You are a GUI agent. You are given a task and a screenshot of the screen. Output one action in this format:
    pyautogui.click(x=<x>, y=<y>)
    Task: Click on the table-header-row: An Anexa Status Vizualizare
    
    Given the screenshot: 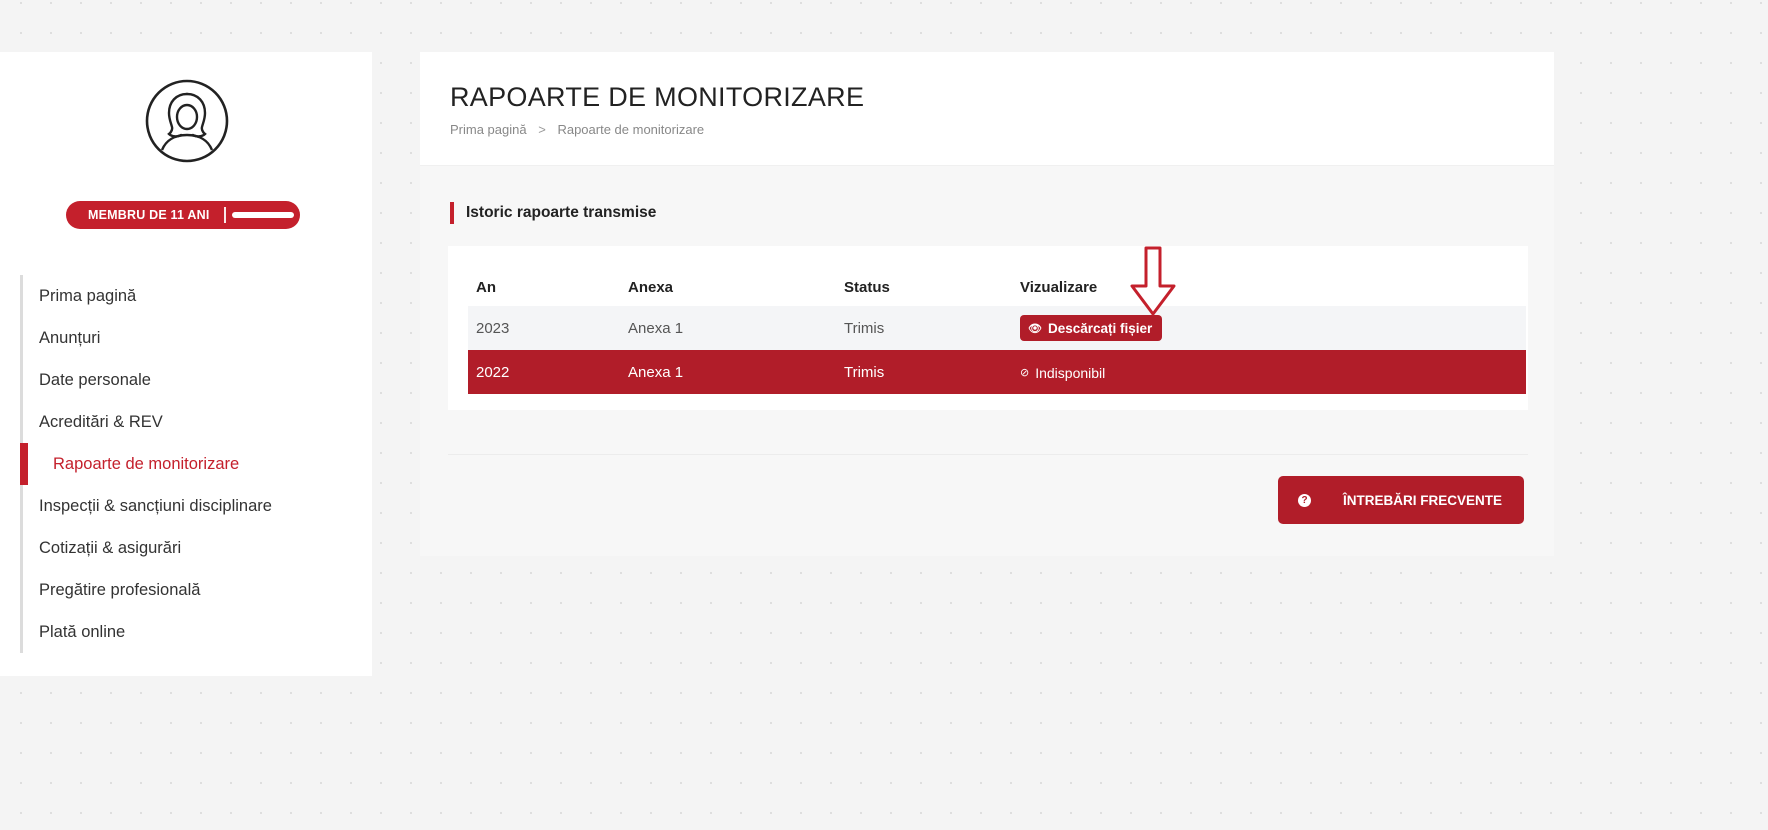 What is the action you would take?
    pyautogui.click(x=997, y=287)
    